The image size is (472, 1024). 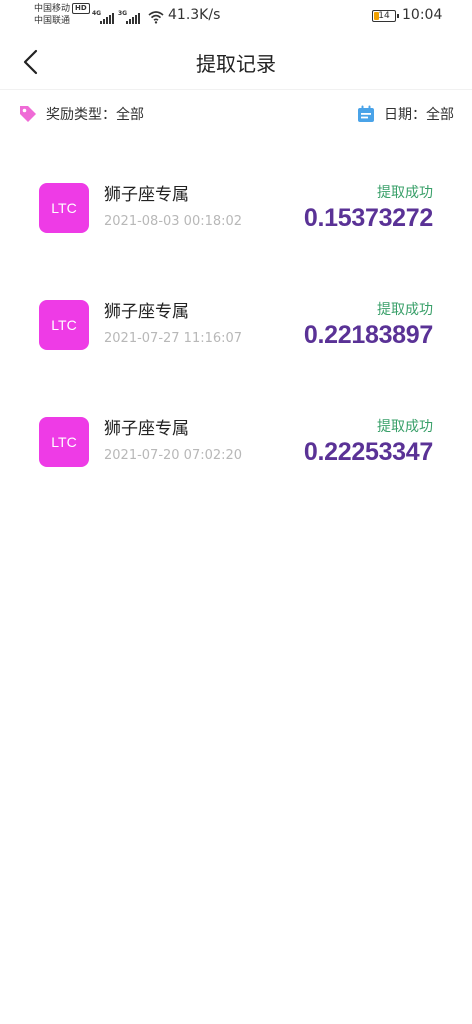 What do you see at coordinates (236, 17) in the screenshot?
I see `status-bar: 中国移动 HD 中国联通 4G 3G 41.3K/s 14 10:04` at bounding box center [236, 17].